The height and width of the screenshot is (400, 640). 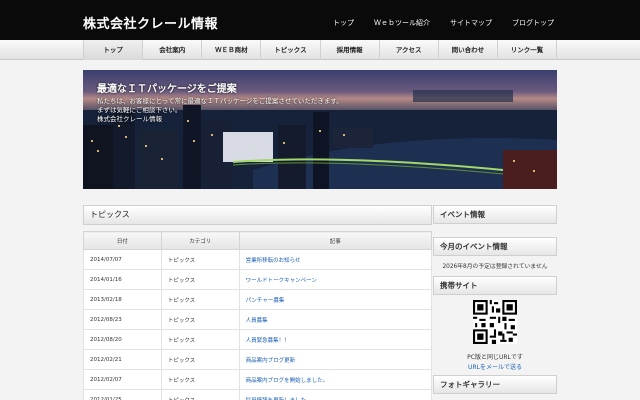 I want to click on qr-caption: PC版と同じURLです, so click(x=495, y=357).